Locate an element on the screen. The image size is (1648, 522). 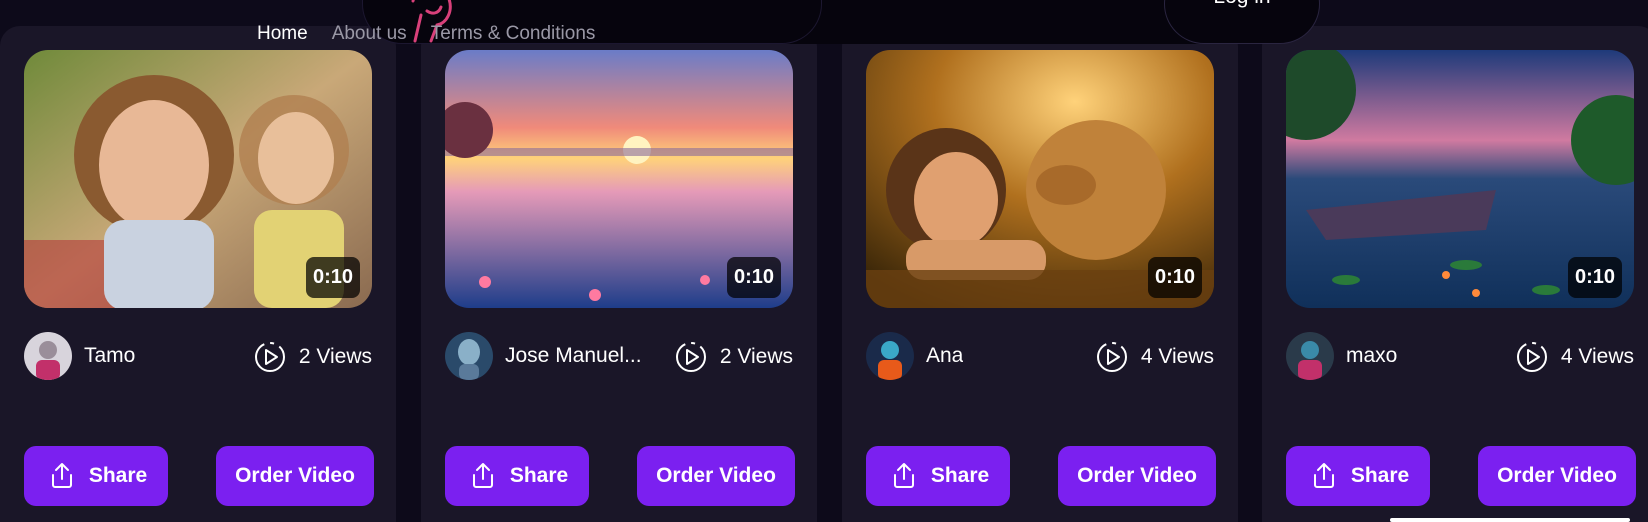
nav-link-terms: Terms & Conditions is located at coordinates (513, 34).